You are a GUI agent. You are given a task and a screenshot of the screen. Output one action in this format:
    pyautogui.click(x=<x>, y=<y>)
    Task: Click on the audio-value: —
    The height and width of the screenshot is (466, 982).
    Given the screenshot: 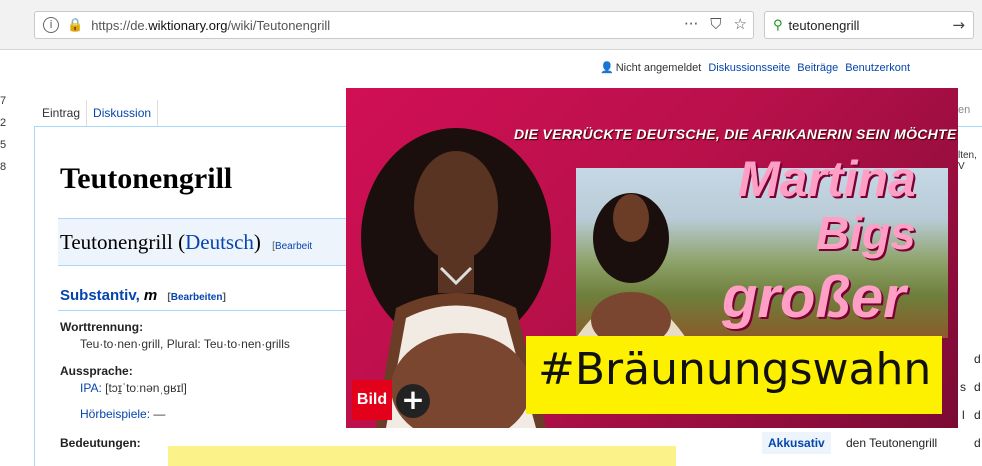 What is the action you would take?
    pyautogui.click(x=159, y=414)
    